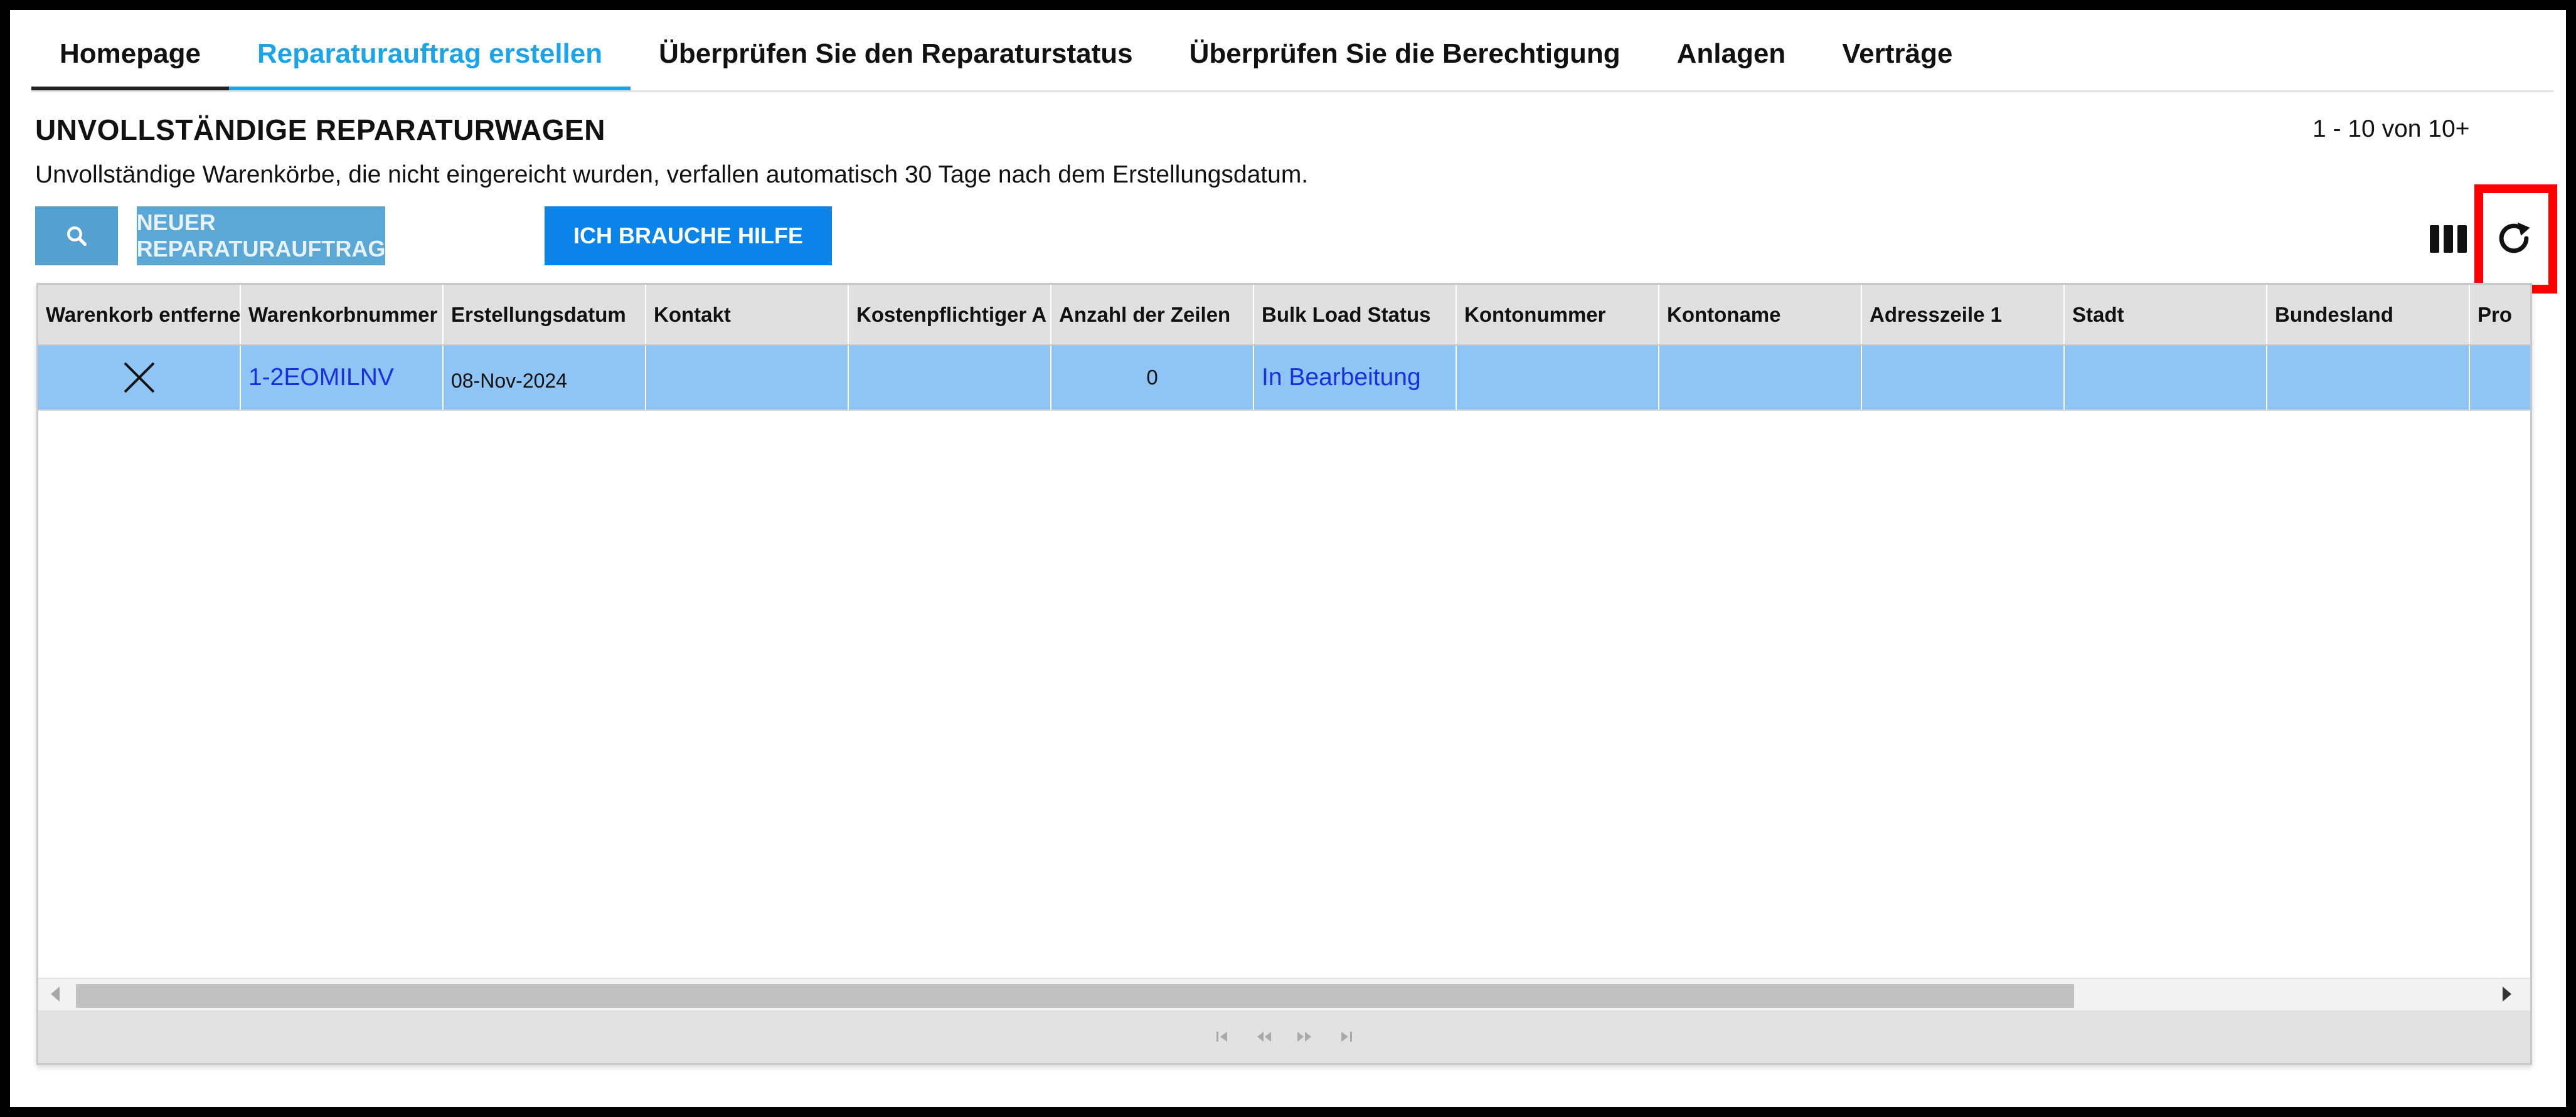 This screenshot has height=1117, width=2576. Describe the element at coordinates (2500, 378) in the screenshot. I see `pro-cell` at that location.